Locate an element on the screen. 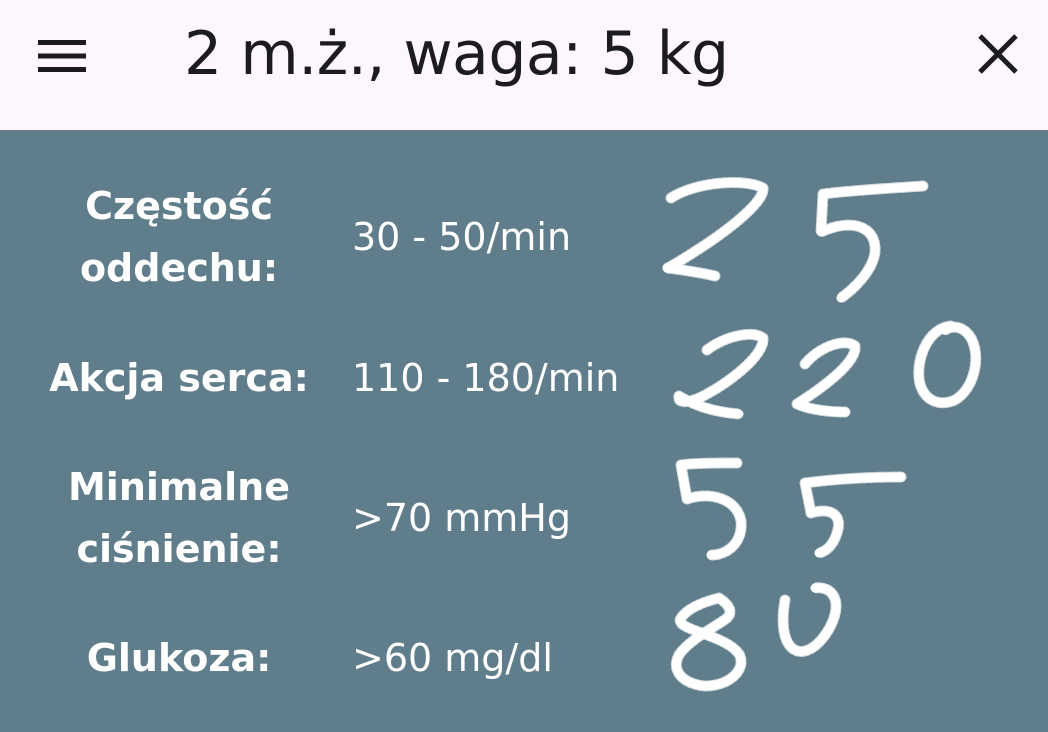 The image size is (1048, 732). vital-norm: 30 - 50/min is located at coordinates (462, 237).